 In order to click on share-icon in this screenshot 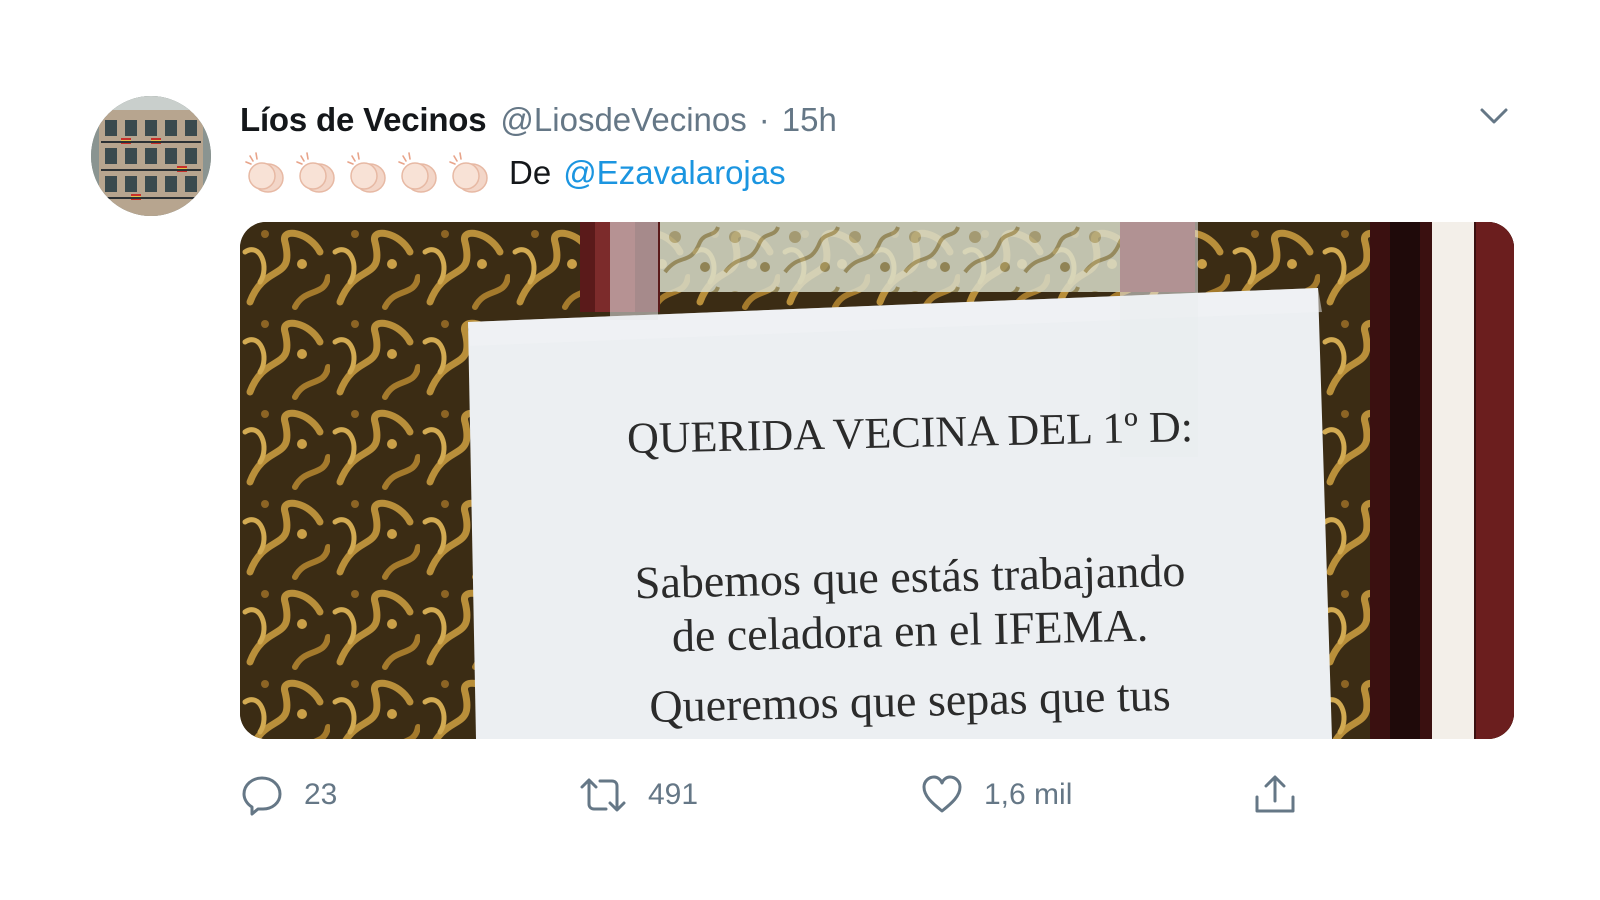, I will do `click(1275, 794)`.